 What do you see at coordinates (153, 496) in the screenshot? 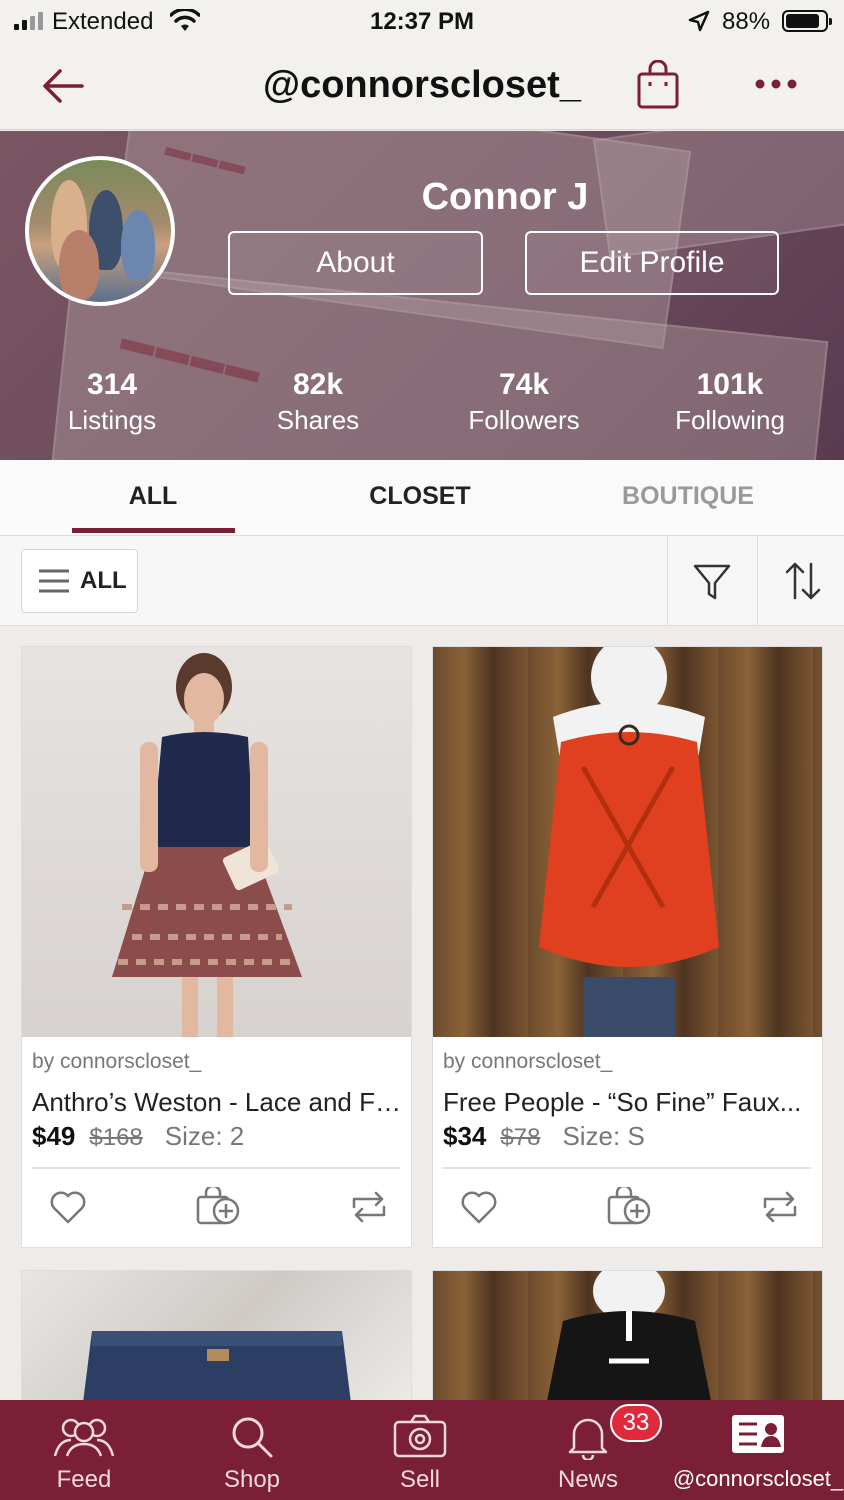
I see `tab-all: ALL` at bounding box center [153, 496].